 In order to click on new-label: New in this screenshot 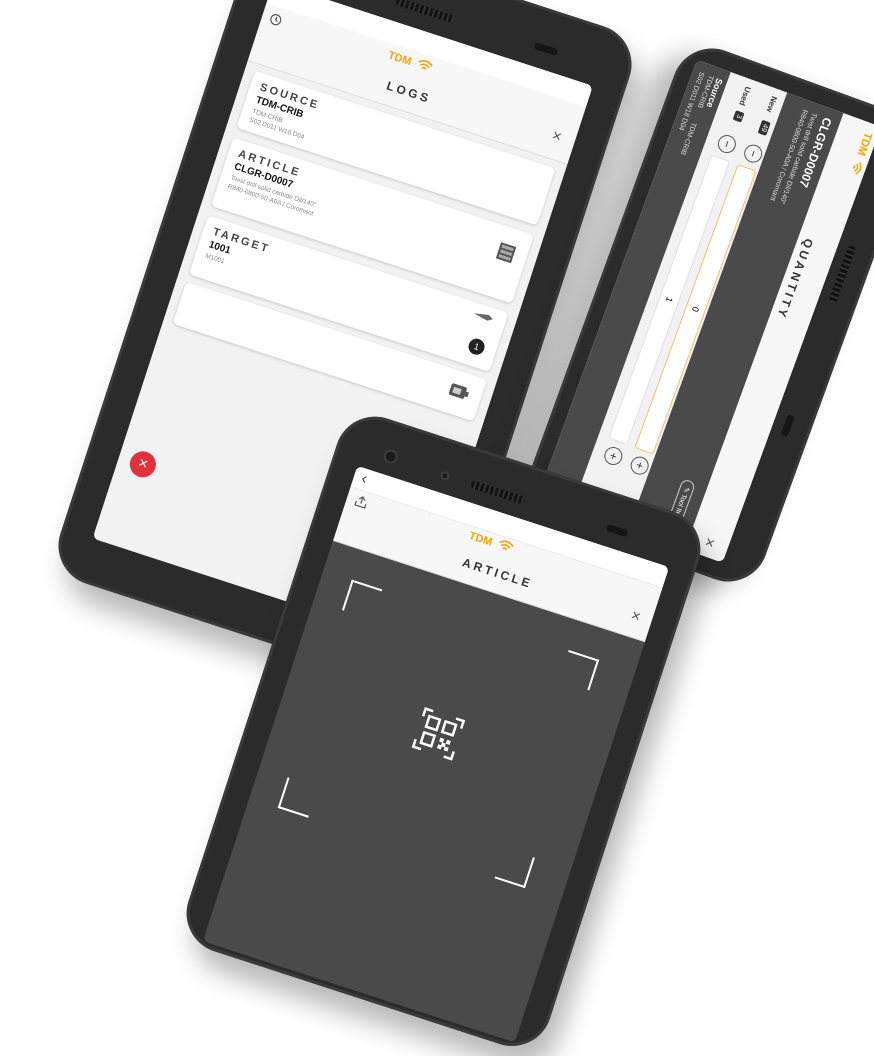, I will do `click(771, 104)`.